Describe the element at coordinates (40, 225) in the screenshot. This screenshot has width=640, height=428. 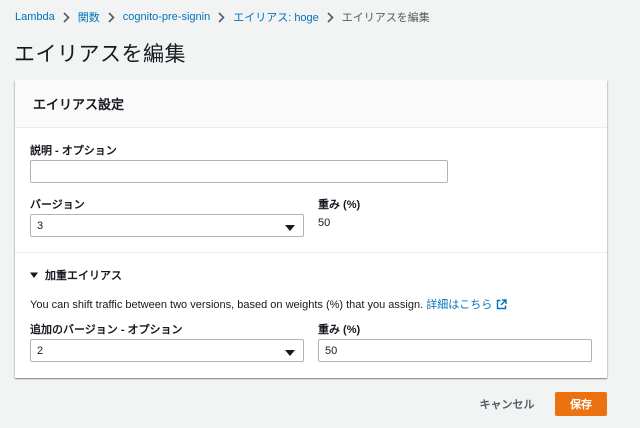
I see `version-select-value: 3` at that location.